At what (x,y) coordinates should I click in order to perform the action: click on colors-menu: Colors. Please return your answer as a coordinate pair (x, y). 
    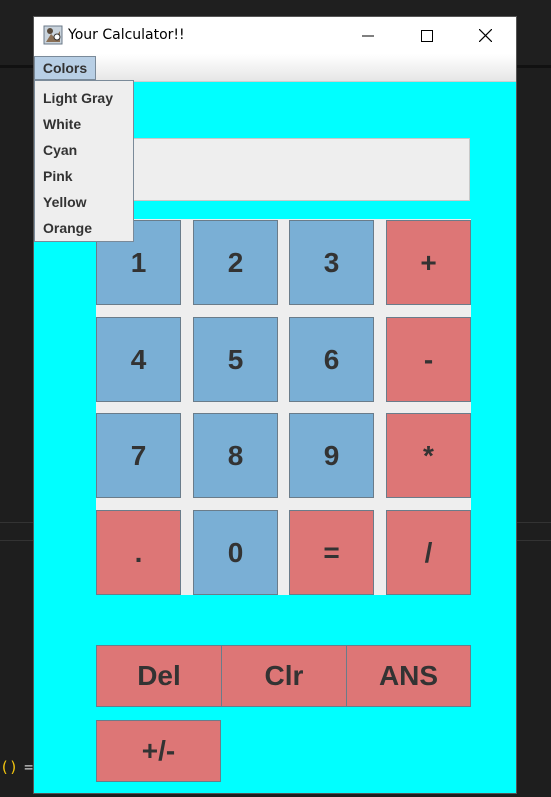
    Looking at the image, I should click on (65, 68).